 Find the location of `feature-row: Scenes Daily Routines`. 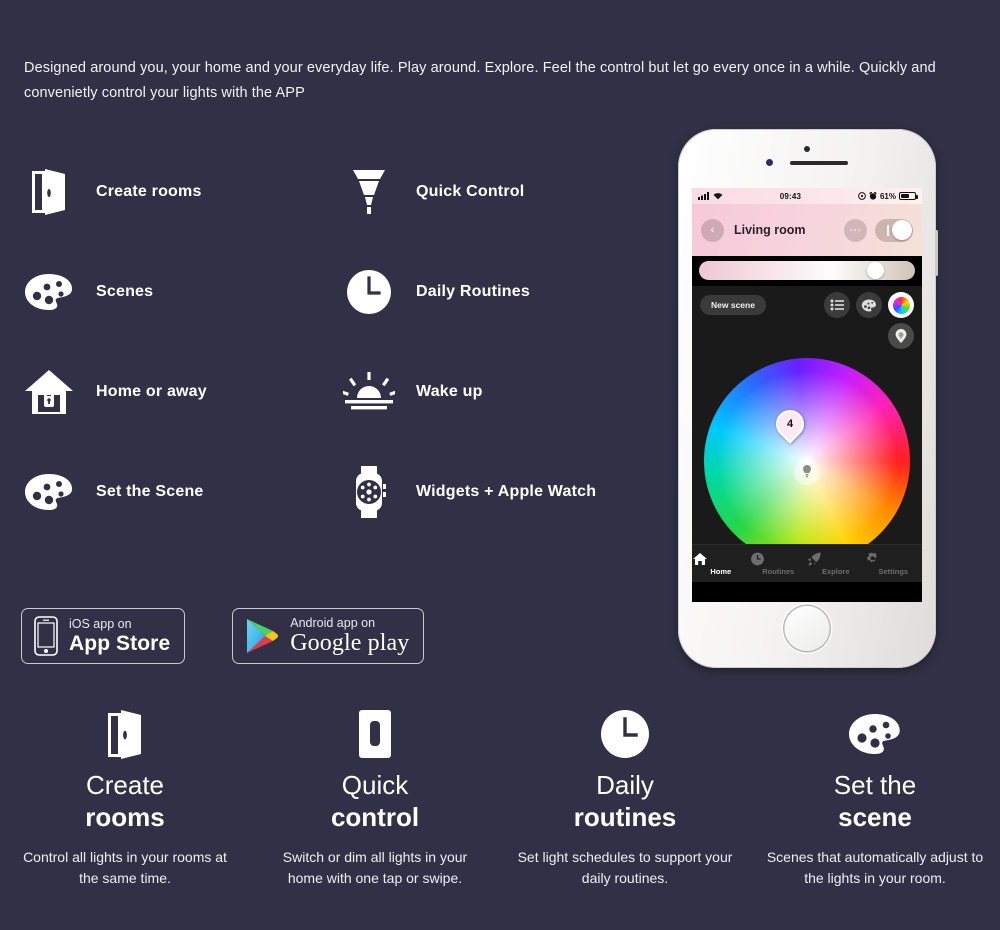

feature-row: Scenes Daily Routines is located at coordinates (348, 292).